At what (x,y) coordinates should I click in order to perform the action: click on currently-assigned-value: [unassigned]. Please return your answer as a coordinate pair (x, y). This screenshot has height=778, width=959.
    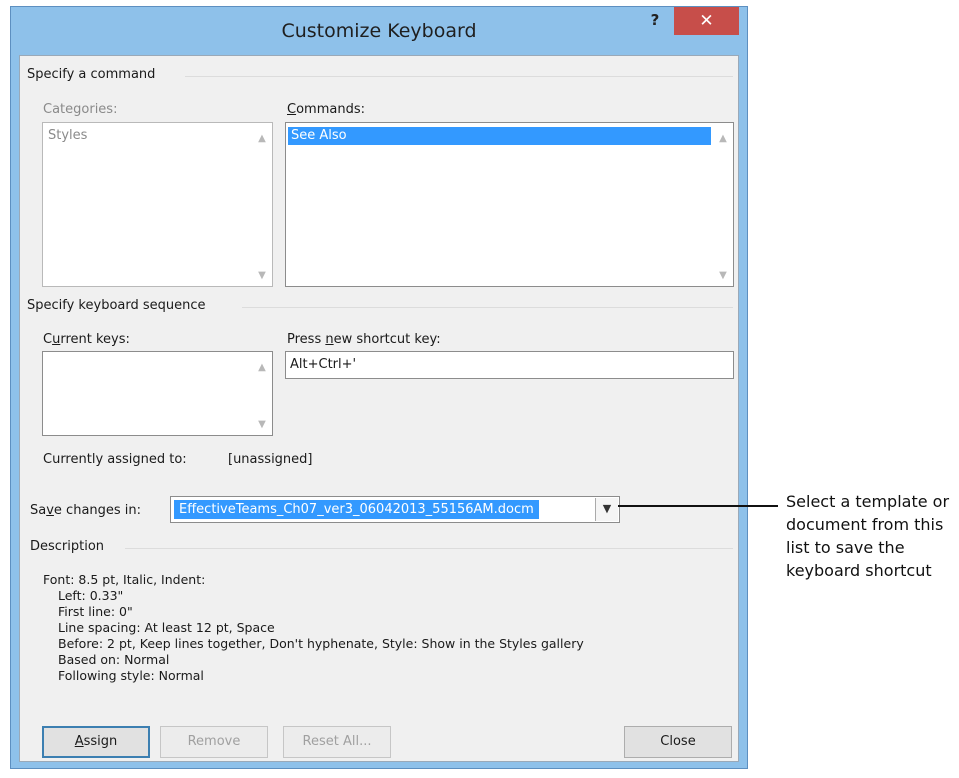
    Looking at the image, I should click on (270, 459).